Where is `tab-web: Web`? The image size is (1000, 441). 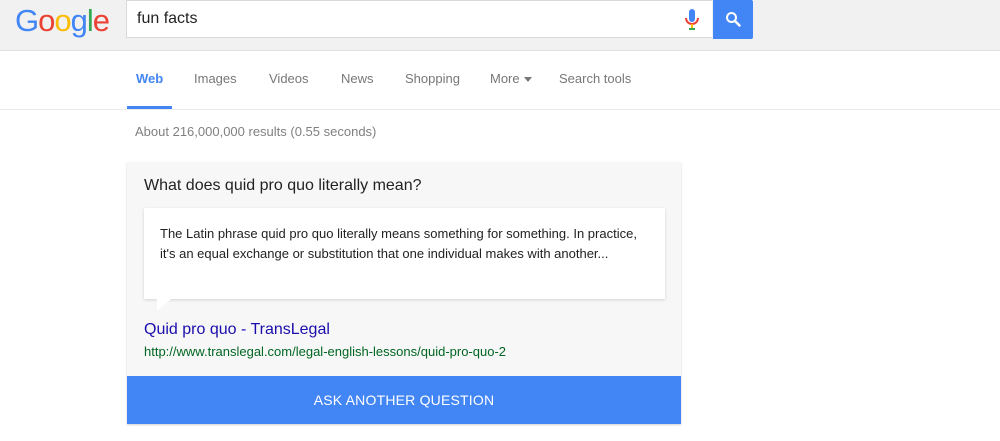
tab-web: Web is located at coordinates (149, 79).